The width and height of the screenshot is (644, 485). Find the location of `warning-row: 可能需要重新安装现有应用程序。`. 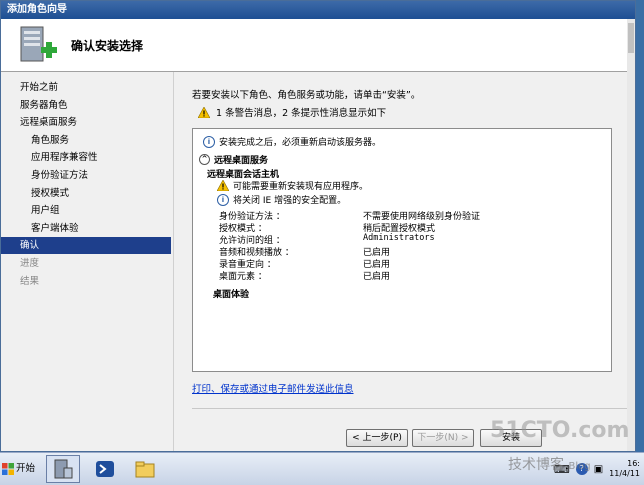

warning-row: 可能需要重新安装现有应用程序。 is located at coordinates (292, 185).